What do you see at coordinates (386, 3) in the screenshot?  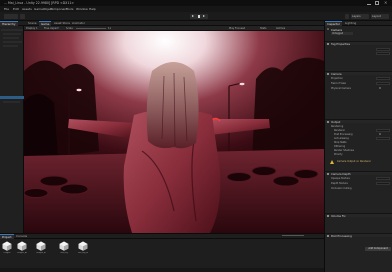 I see `close-button: ✕` at bounding box center [386, 3].